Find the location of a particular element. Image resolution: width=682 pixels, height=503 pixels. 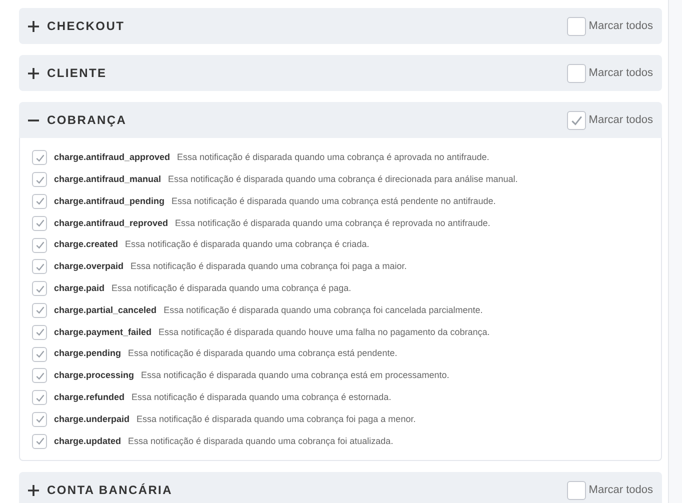

event-description: Essa notificação é disparada quando uma cobrança foi paga a maior. is located at coordinates (268, 267).